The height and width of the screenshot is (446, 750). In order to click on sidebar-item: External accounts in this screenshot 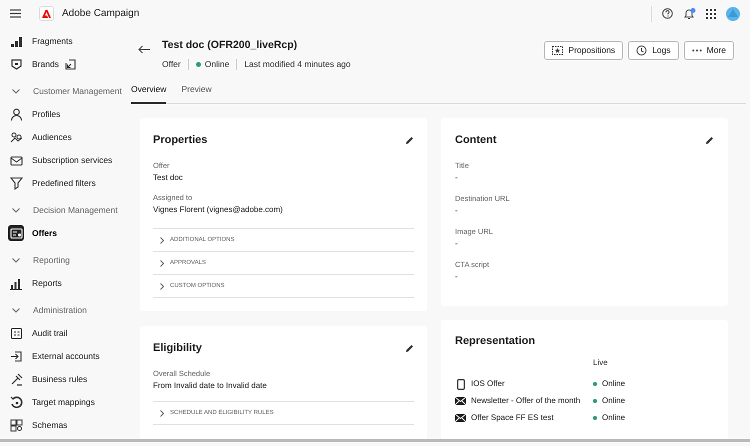, I will do `click(66, 356)`.